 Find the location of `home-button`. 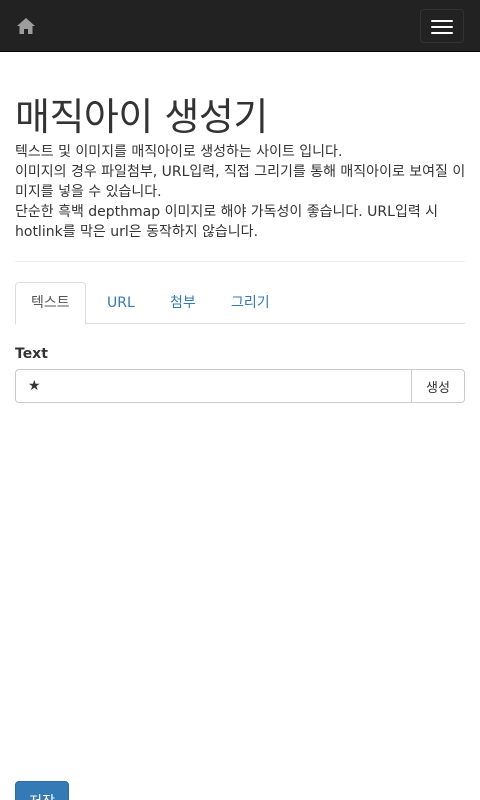

home-button is located at coordinates (26, 26).